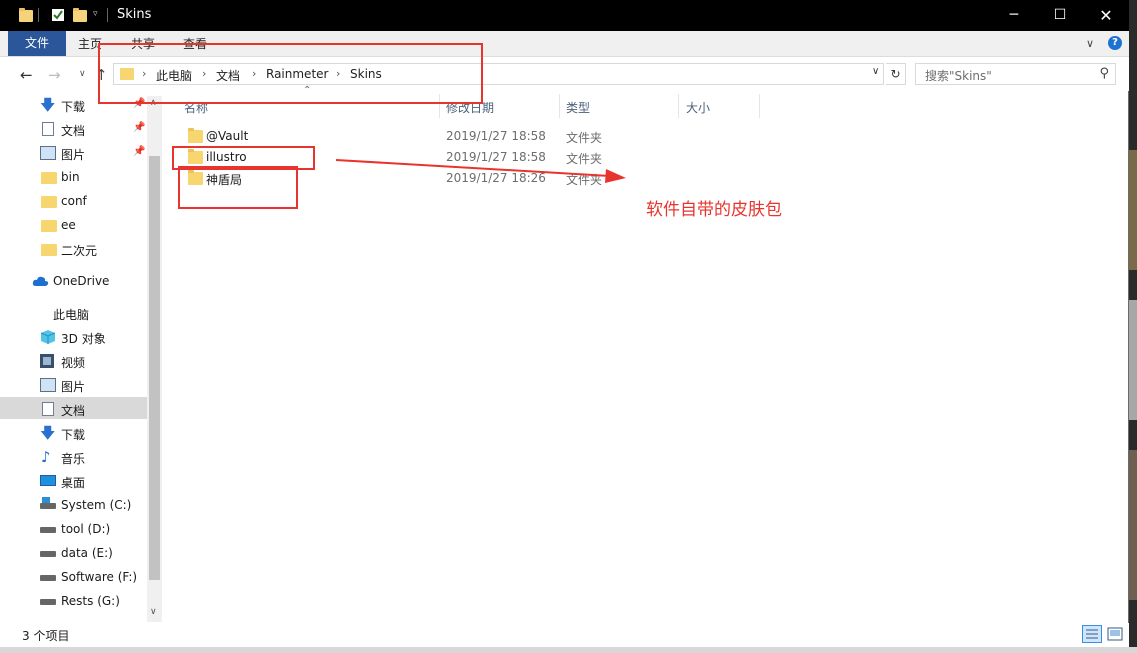 The width and height of the screenshot is (1137, 653). What do you see at coordinates (54, 75) in the screenshot?
I see `forward-arrow-icon: →` at bounding box center [54, 75].